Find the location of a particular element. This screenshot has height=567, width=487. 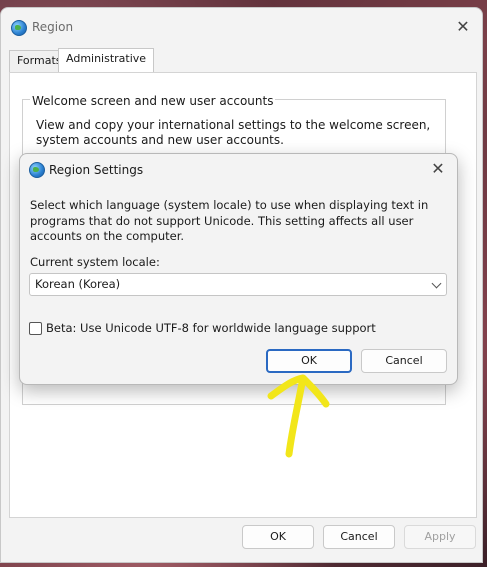

tab-administrative: Administrative is located at coordinates (106, 60).